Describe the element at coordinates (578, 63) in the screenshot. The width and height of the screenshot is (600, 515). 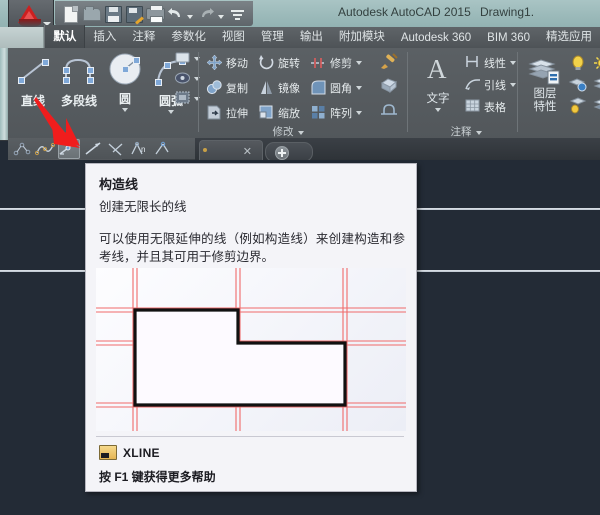
I see `layer-on-bulb-icon` at that location.